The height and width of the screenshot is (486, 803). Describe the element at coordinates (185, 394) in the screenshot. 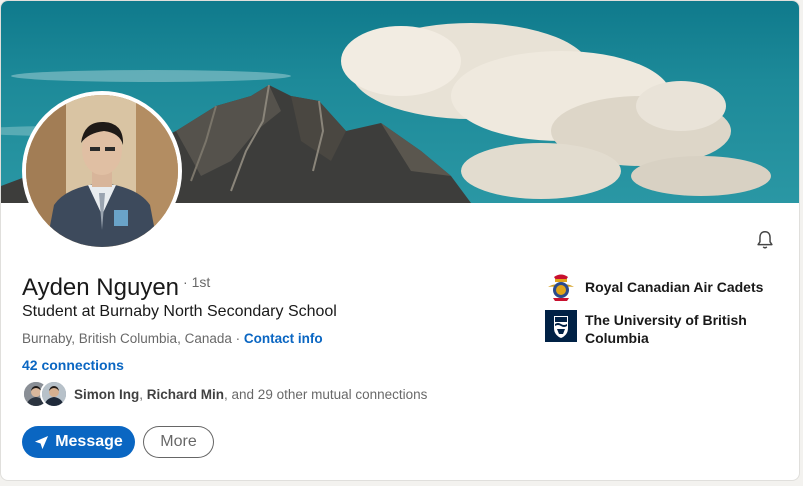

I see `mutual-name: Richard Min` at that location.